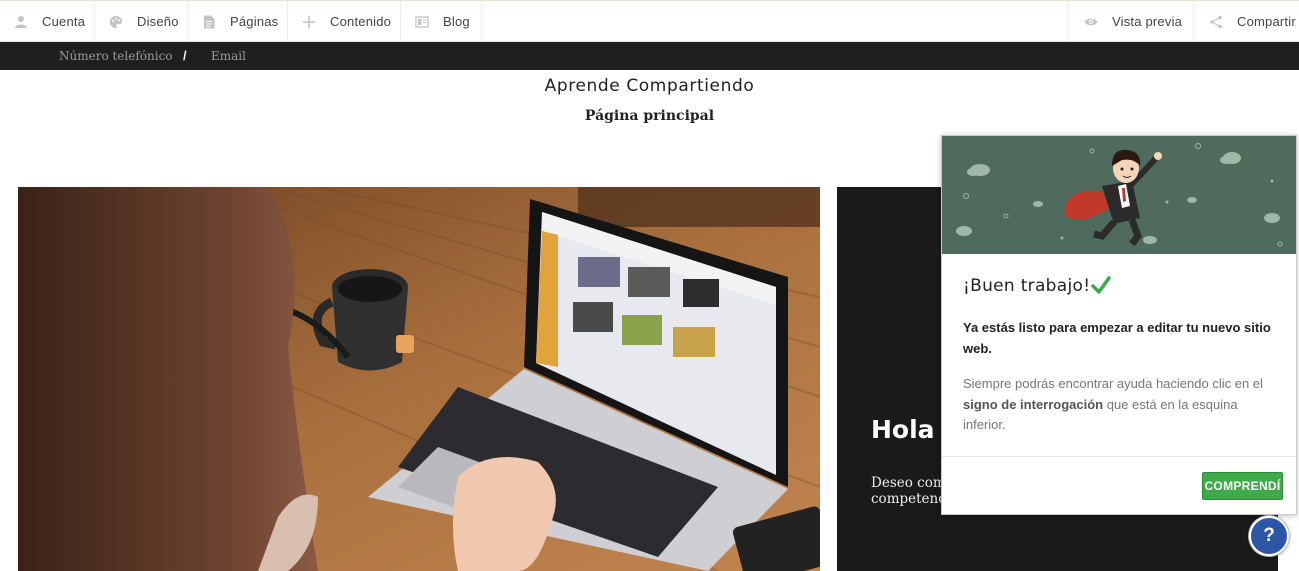 The image size is (1299, 571). Describe the element at coordinates (116, 21) in the screenshot. I see `palette-icon` at that location.